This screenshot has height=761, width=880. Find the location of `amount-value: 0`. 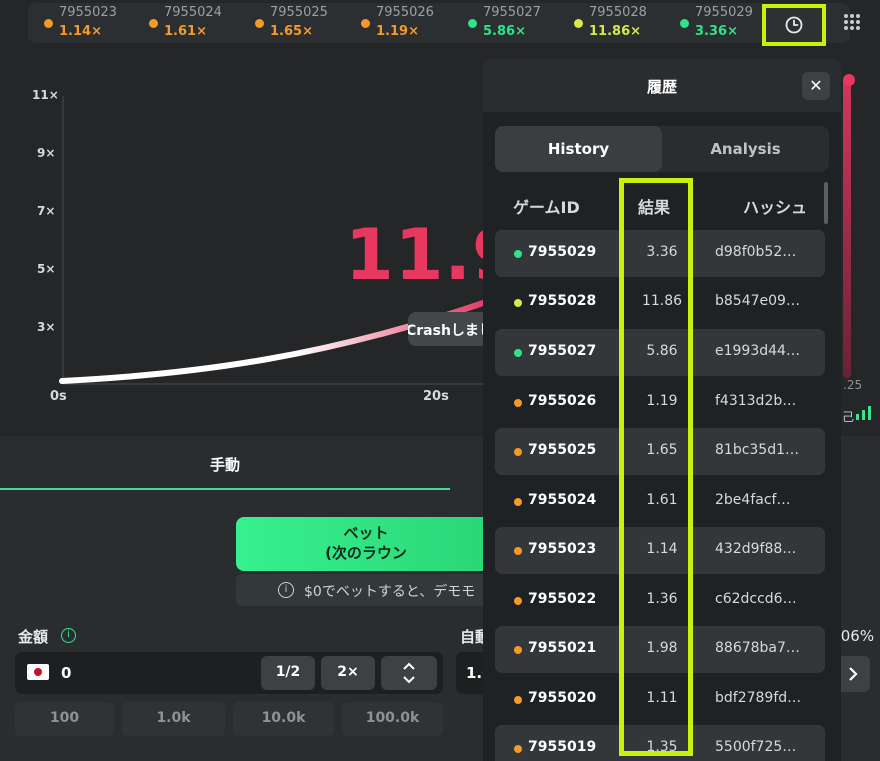

amount-value: 0 is located at coordinates (66, 673).